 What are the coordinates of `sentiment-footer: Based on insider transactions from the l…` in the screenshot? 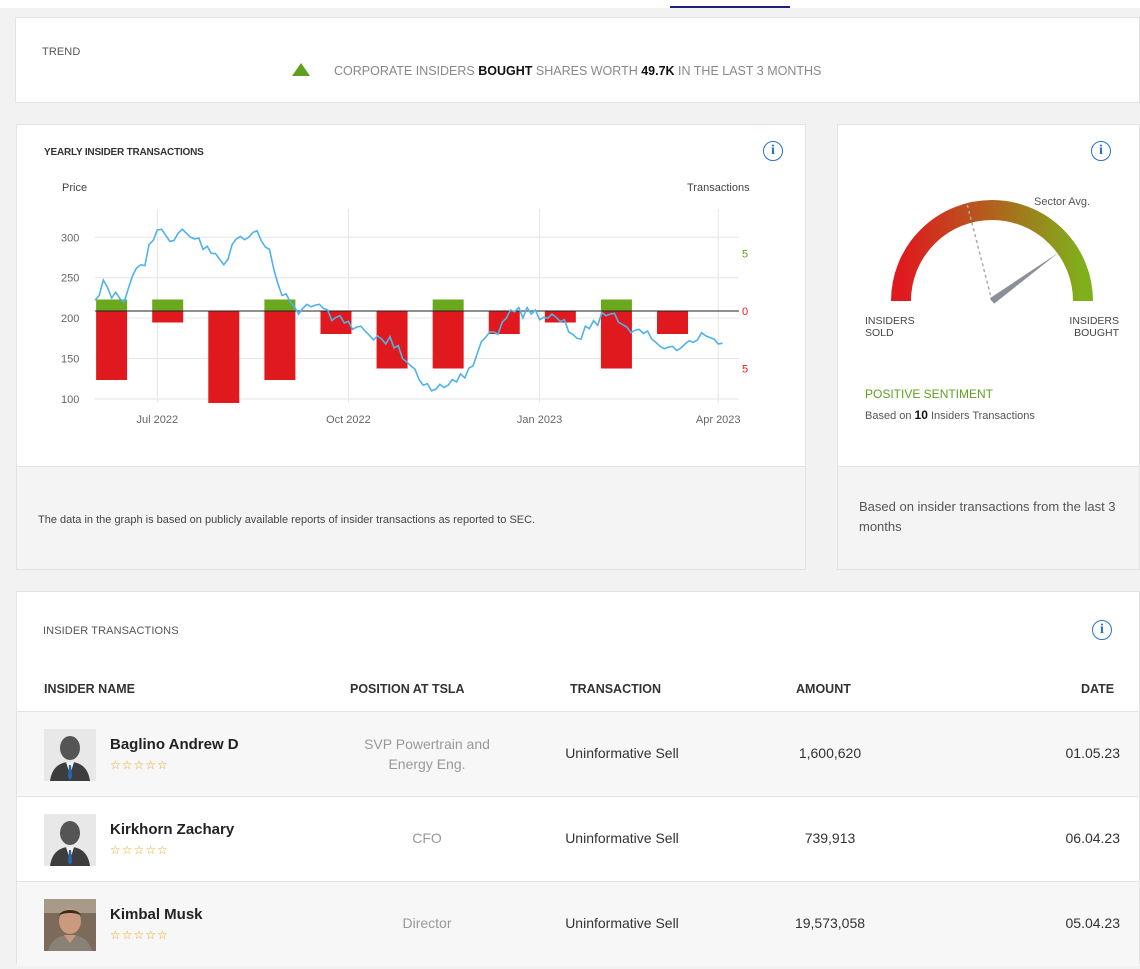 It's located at (988, 517).